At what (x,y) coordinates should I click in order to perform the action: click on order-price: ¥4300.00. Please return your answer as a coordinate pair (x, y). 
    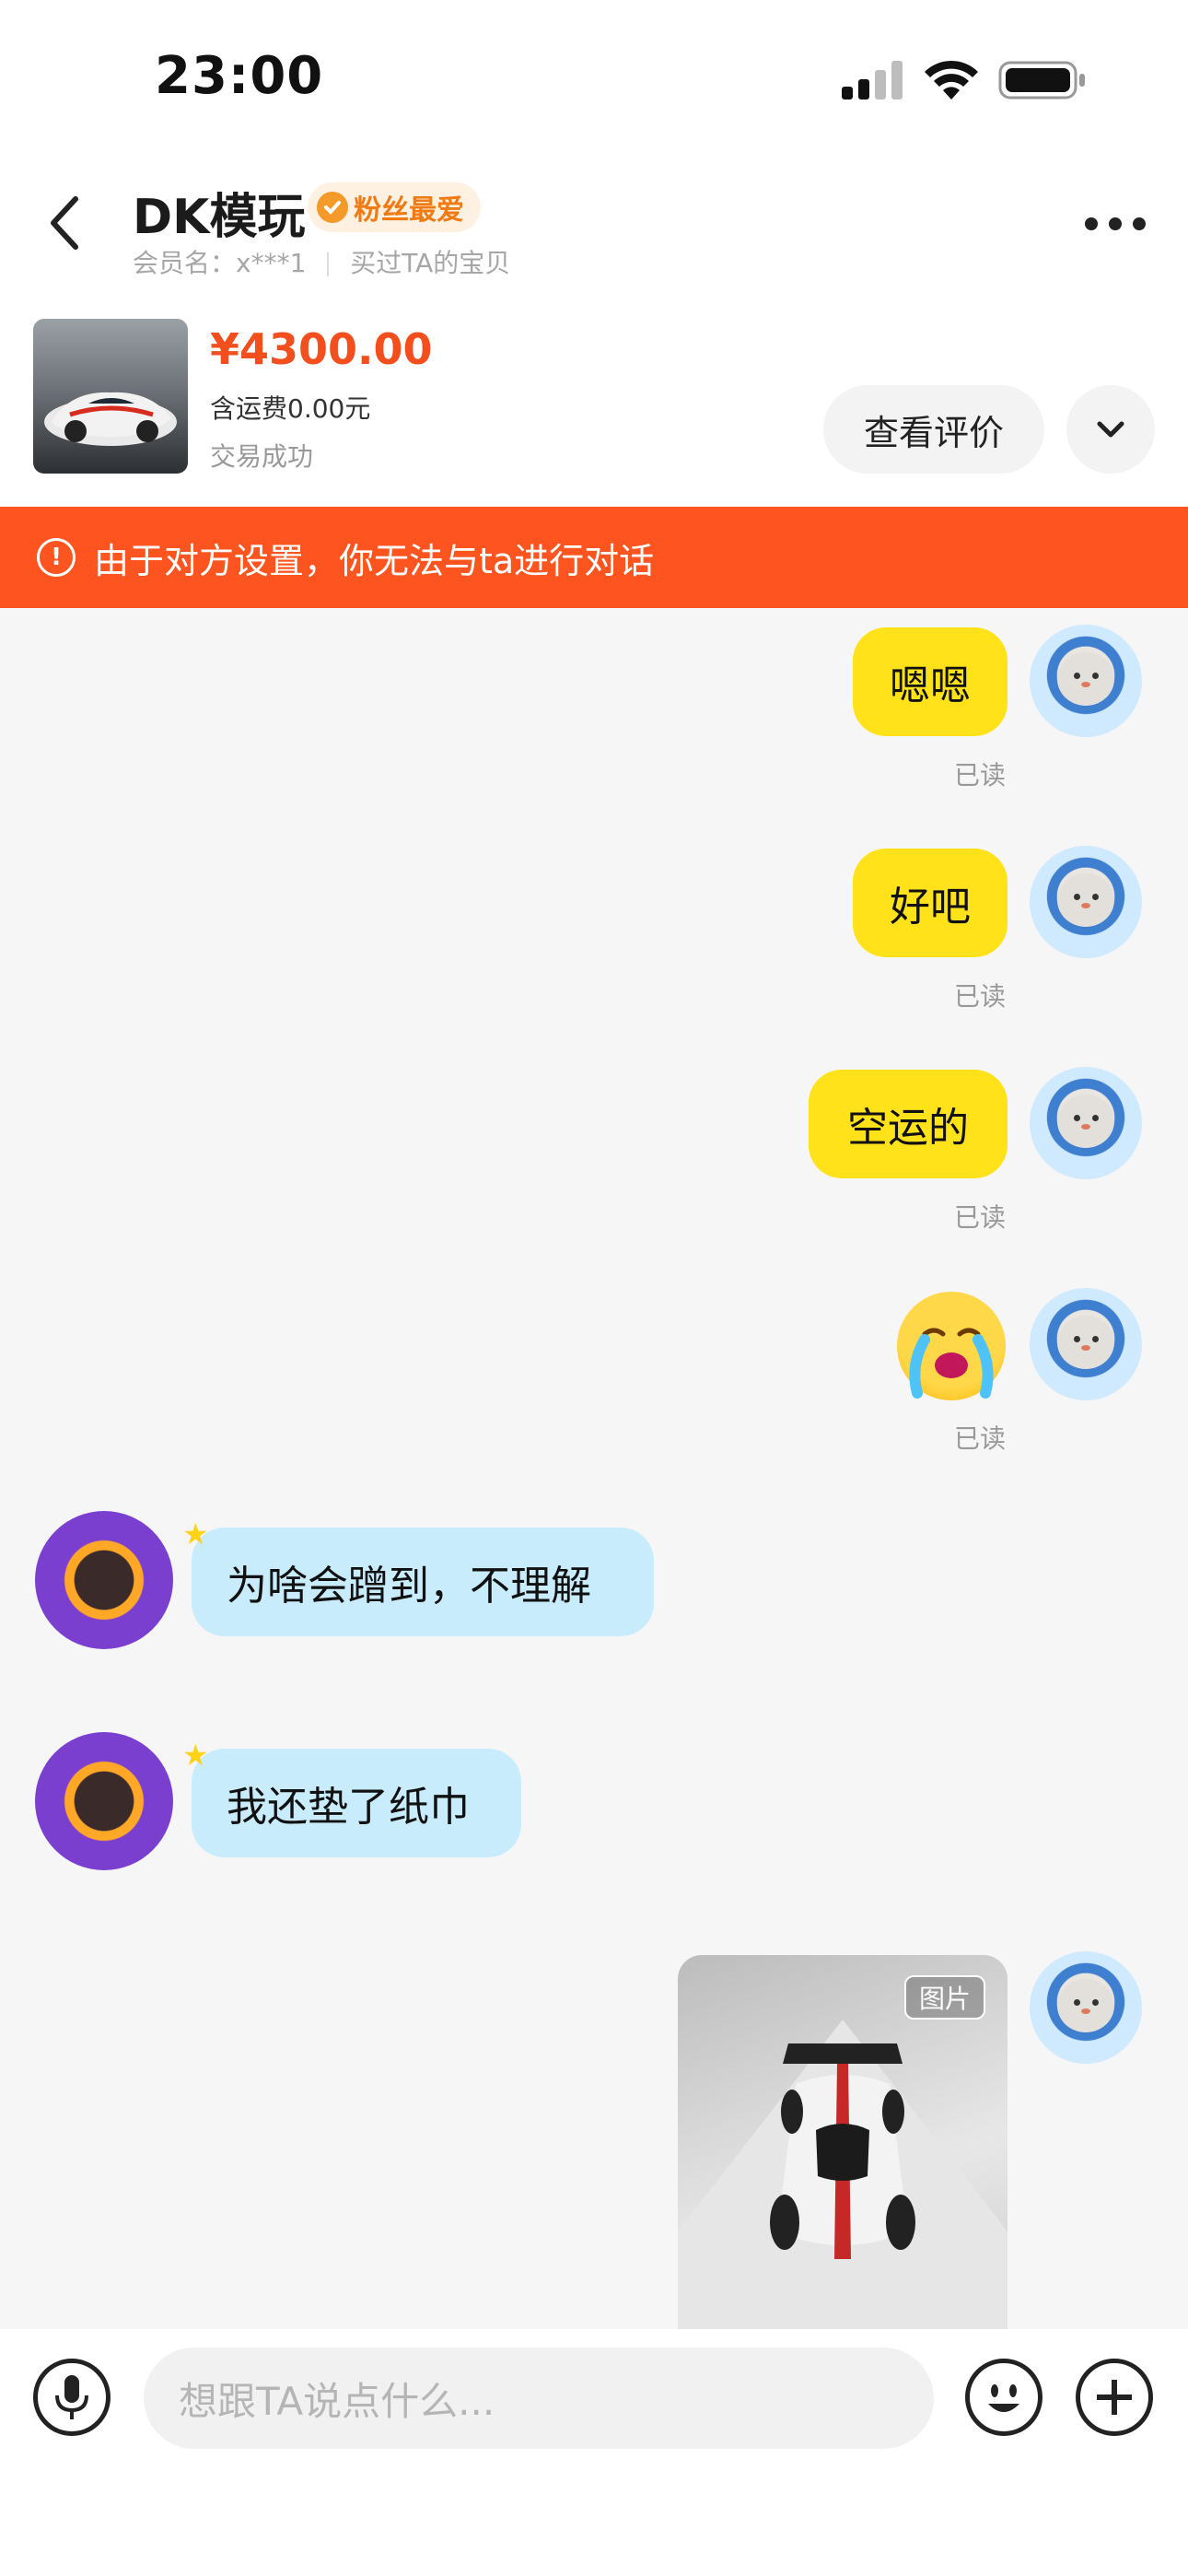
    Looking at the image, I should click on (321, 349).